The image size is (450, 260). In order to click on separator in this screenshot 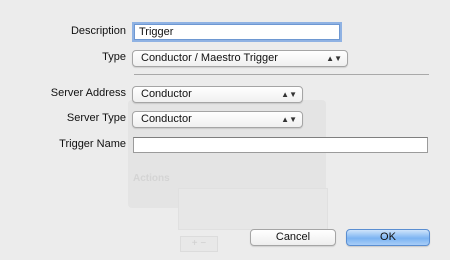, I will do `click(281, 74)`.